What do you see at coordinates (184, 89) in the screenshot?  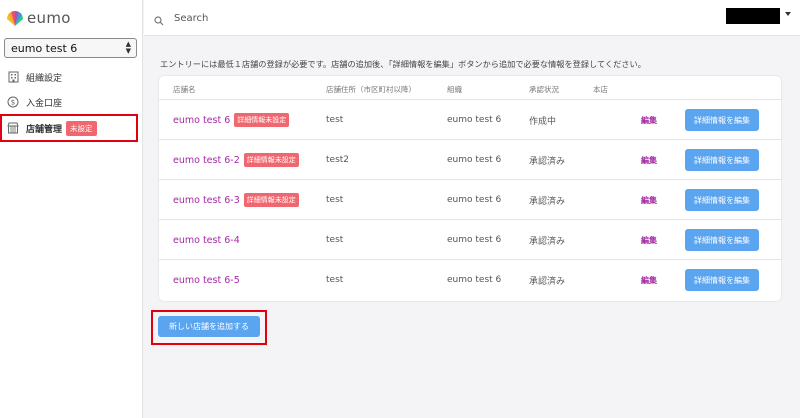 I see `column-header-store-name: 店舗名` at bounding box center [184, 89].